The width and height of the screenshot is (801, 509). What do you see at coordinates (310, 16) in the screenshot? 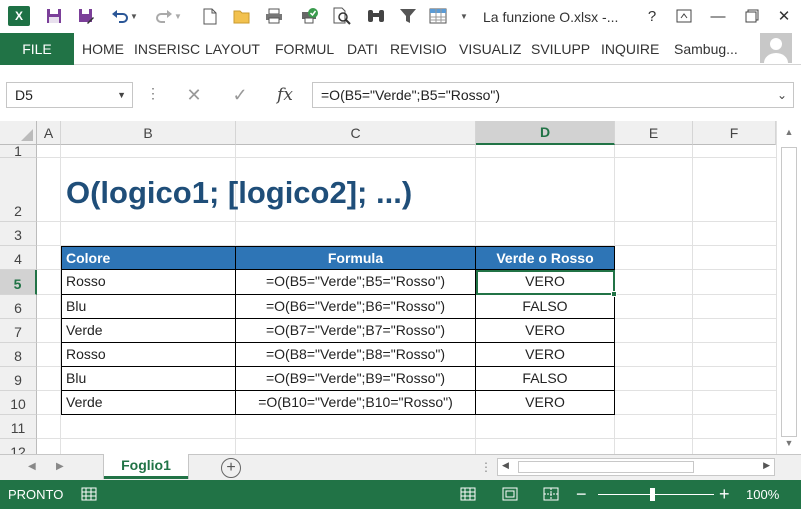
I see `quick-print-icon` at bounding box center [310, 16].